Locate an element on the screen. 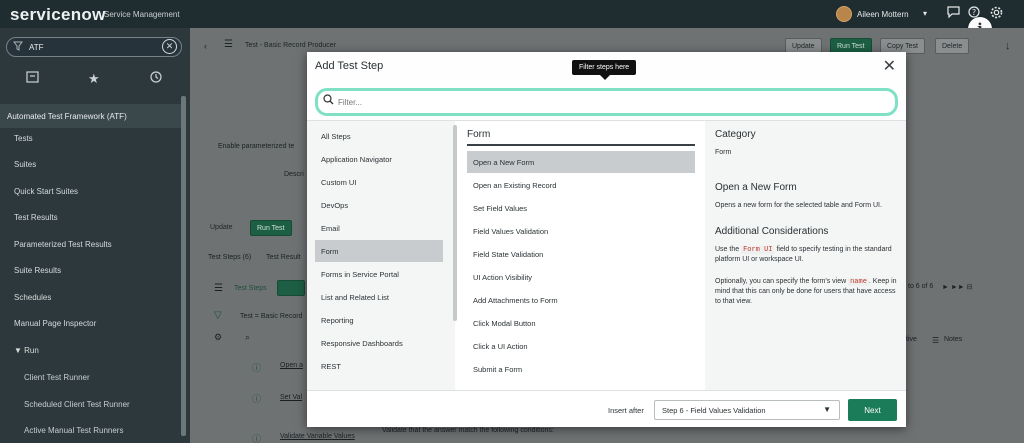 The image size is (1024, 443). funnel-icon: ▽ is located at coordinates (218, 315).